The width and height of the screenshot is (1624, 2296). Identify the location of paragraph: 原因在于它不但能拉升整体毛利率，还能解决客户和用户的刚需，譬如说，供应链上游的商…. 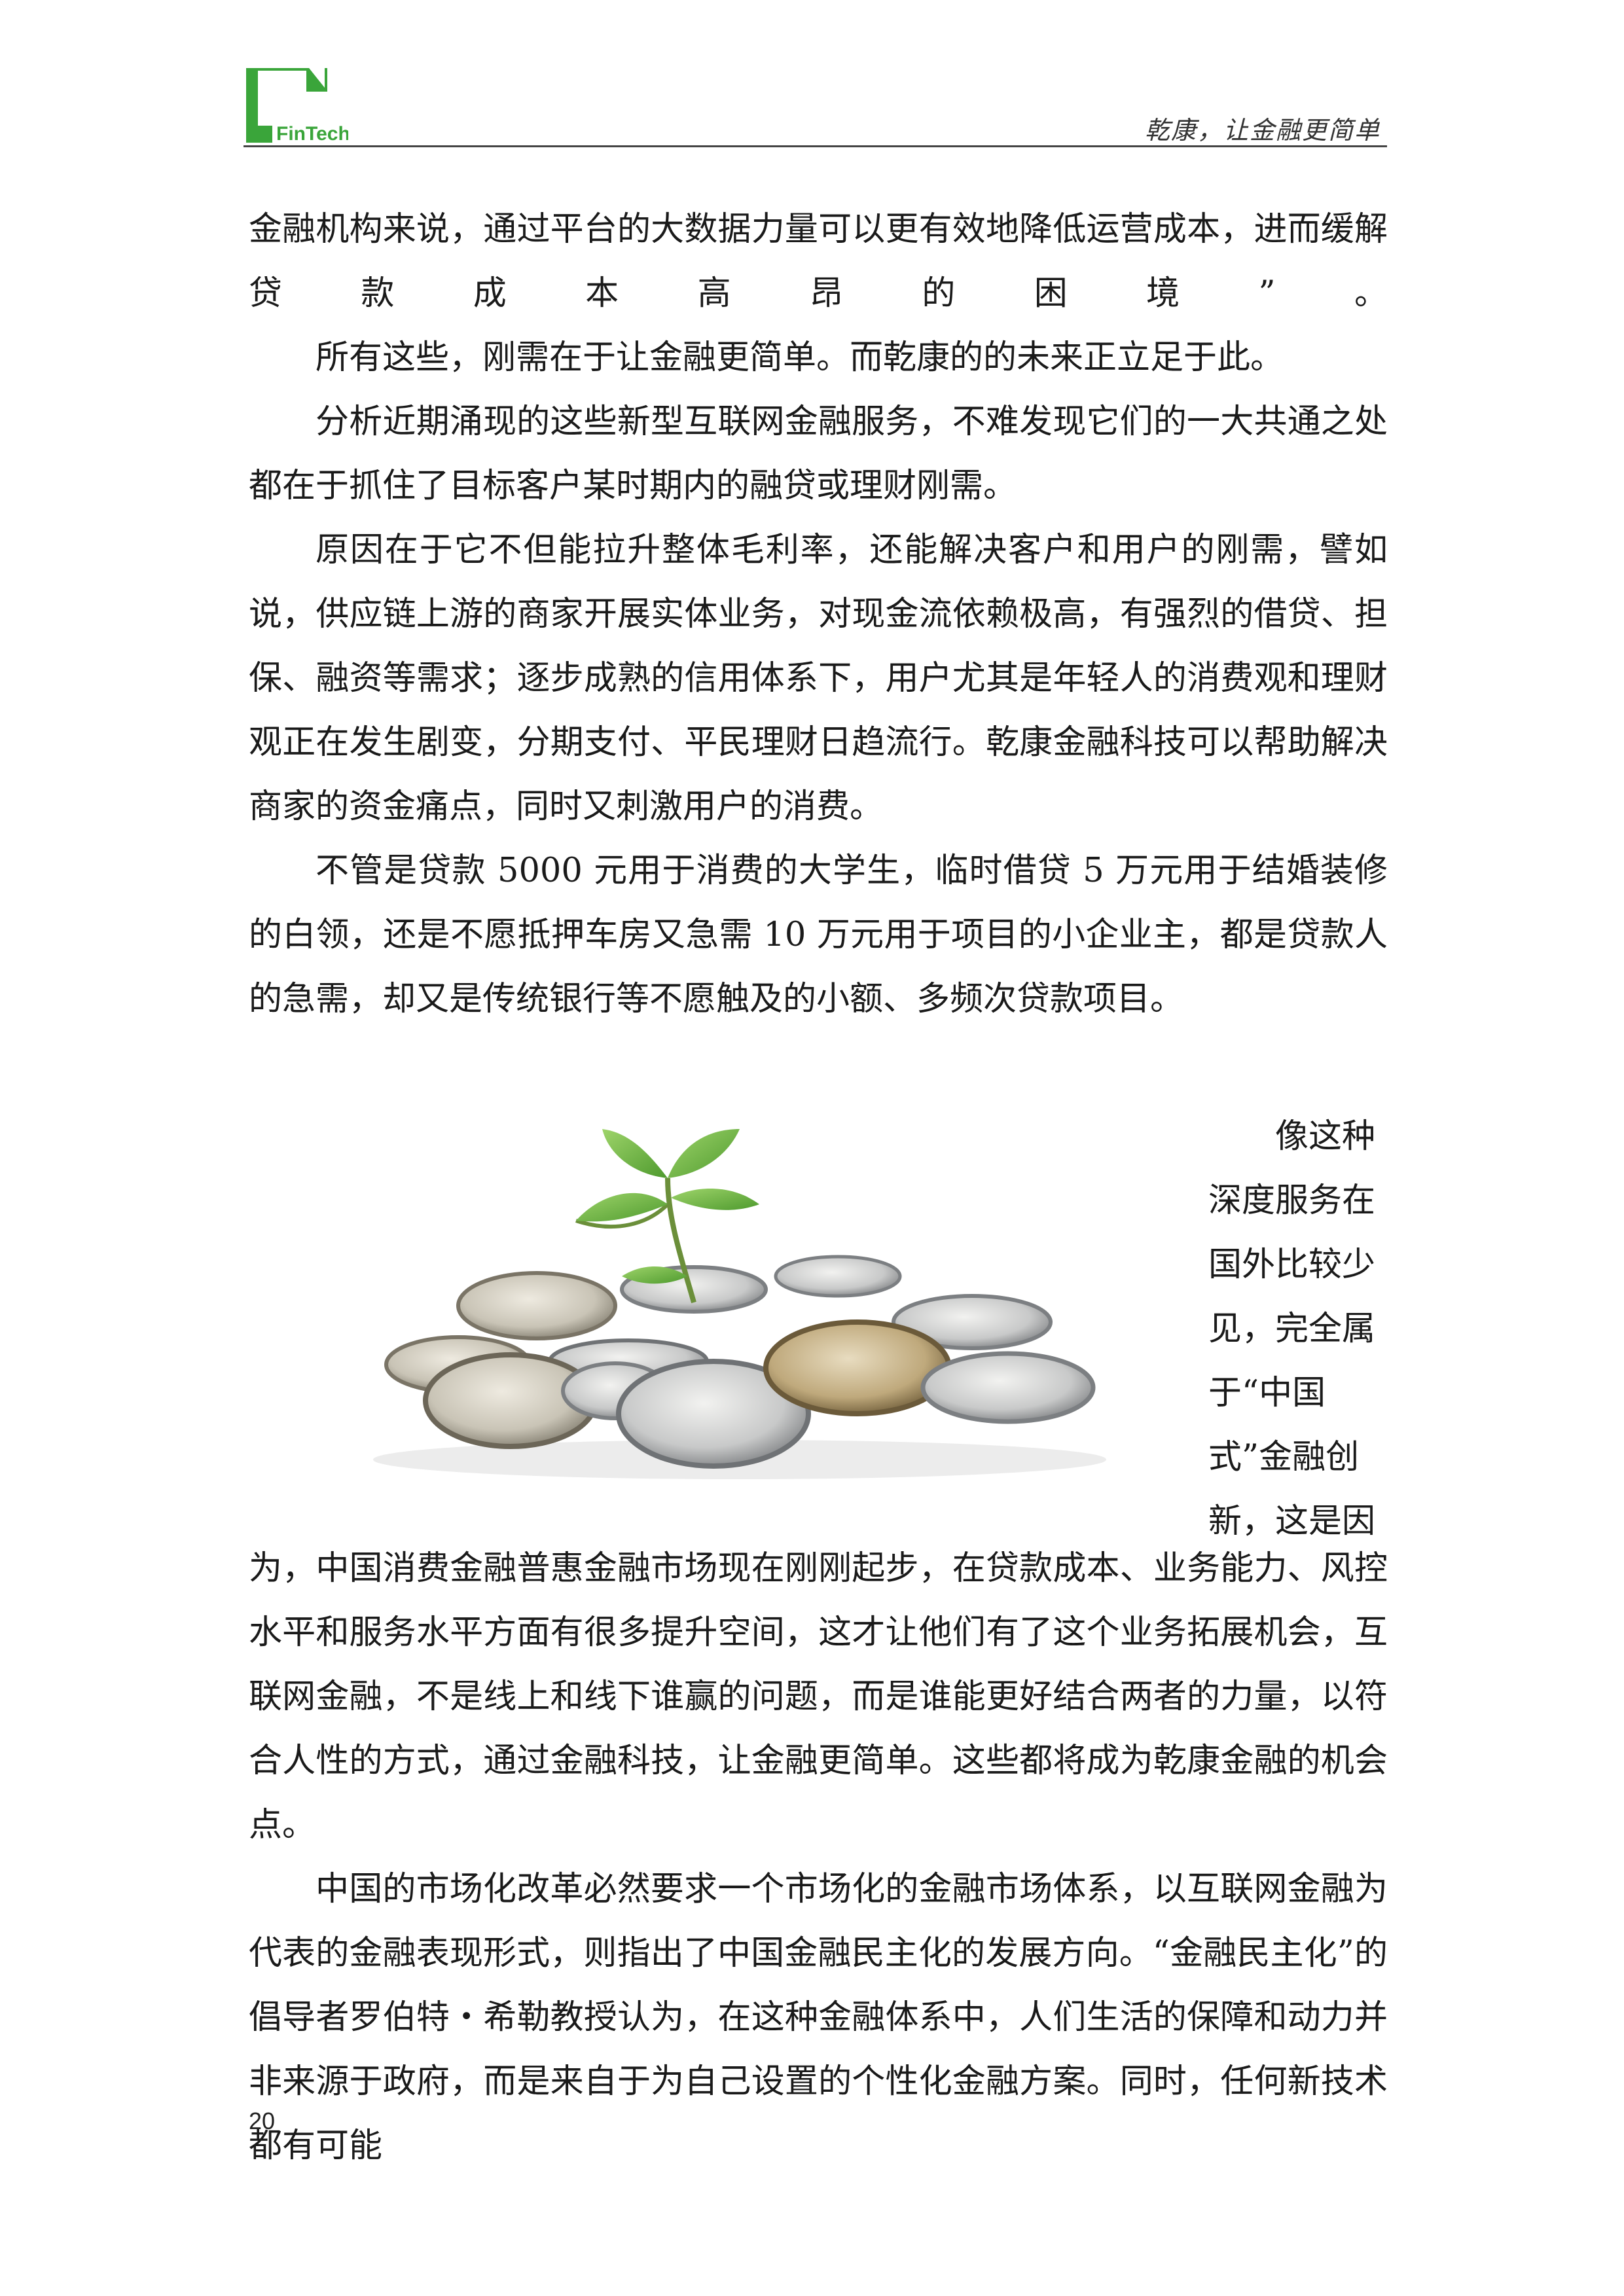
(818, 678).